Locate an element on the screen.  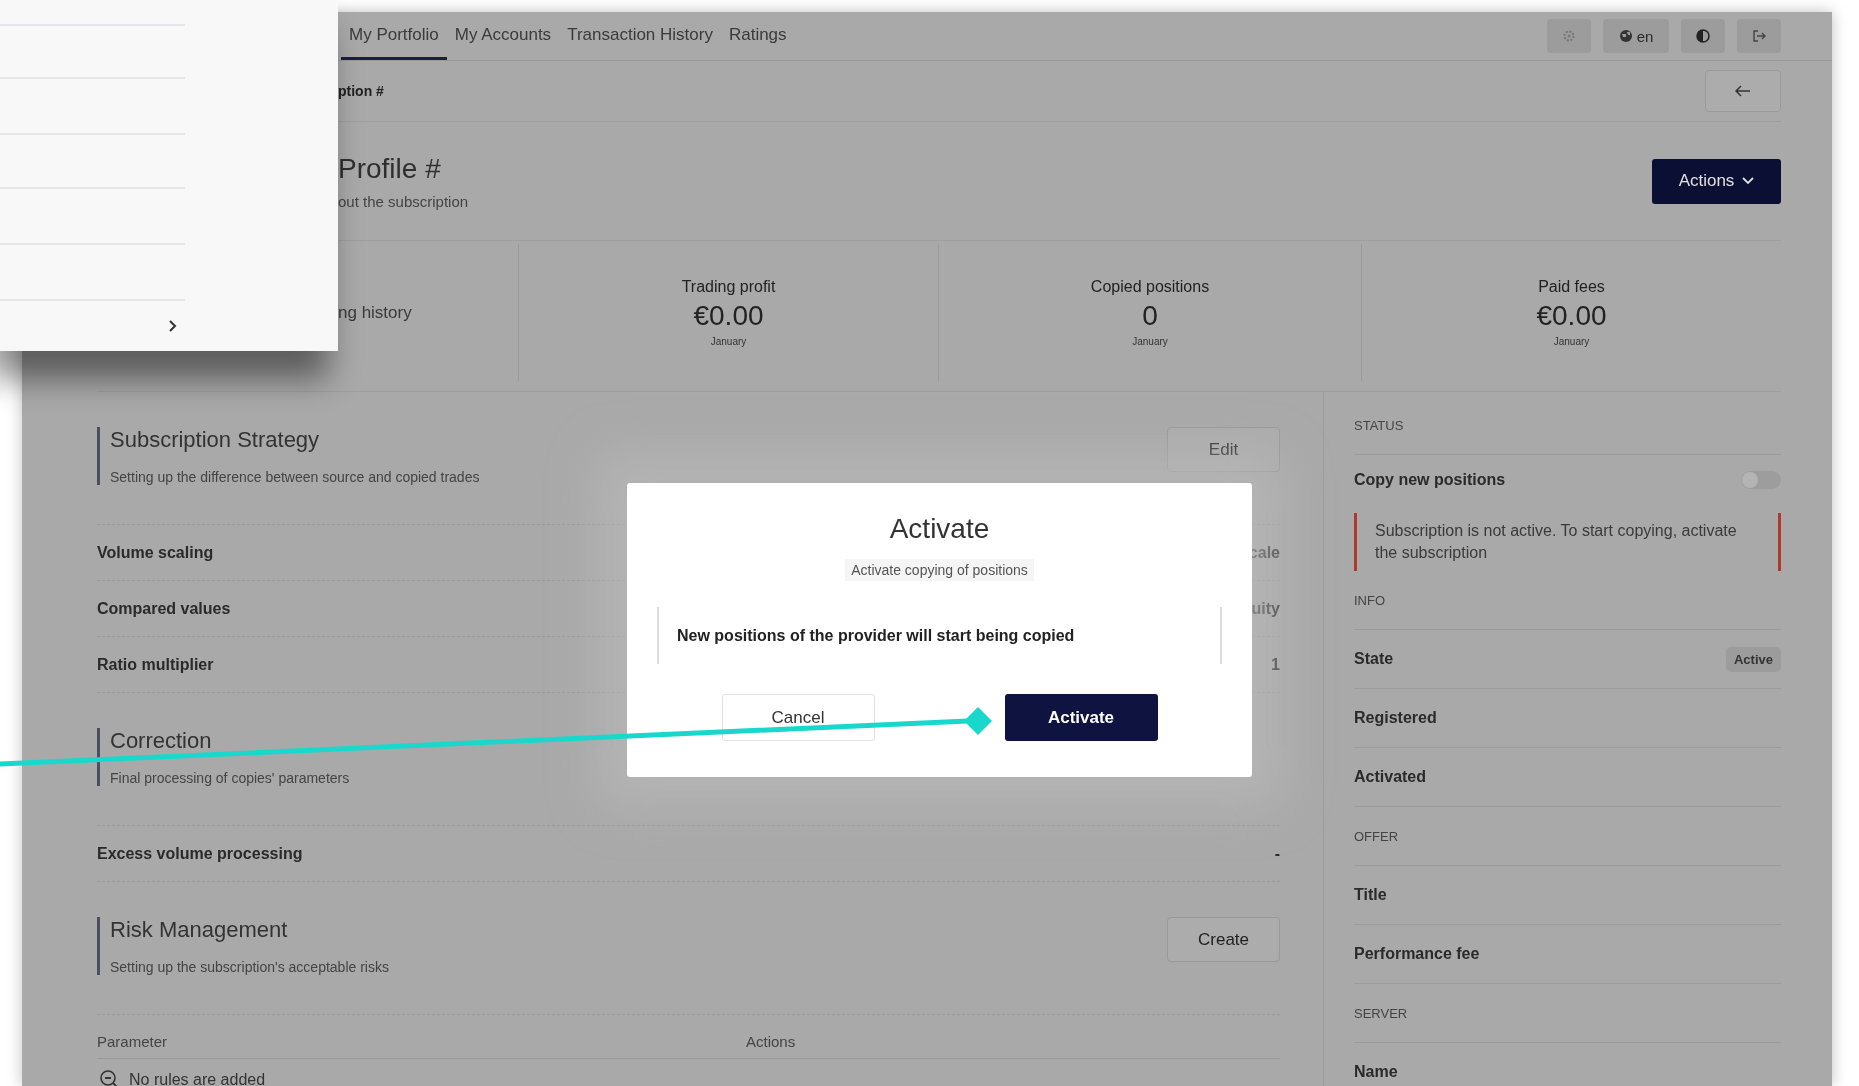
modal-message: New positions of the provider will start being copied is located at coordinates (939, 635).